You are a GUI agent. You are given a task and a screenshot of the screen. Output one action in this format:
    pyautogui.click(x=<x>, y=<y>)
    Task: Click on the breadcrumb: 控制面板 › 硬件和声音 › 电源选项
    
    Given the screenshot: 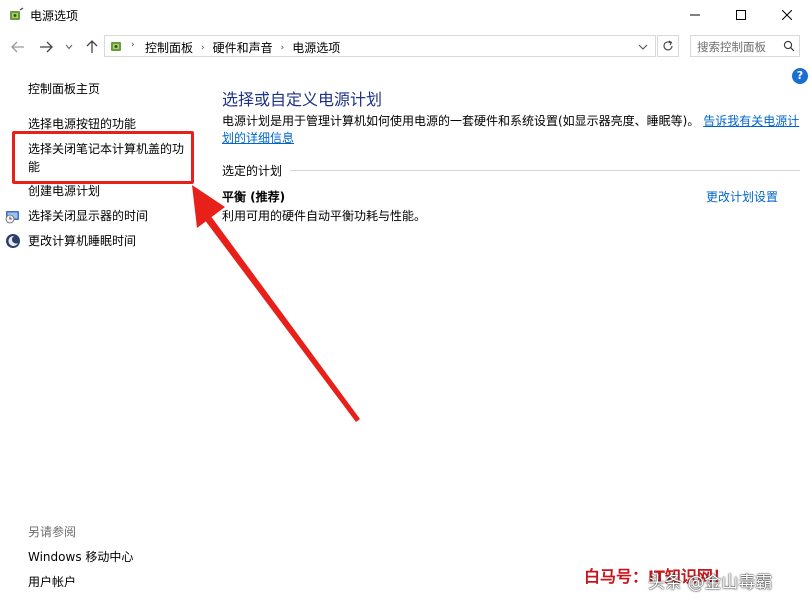 What is the action you would take?
    pyautogui.click(x=242, y=47)
    